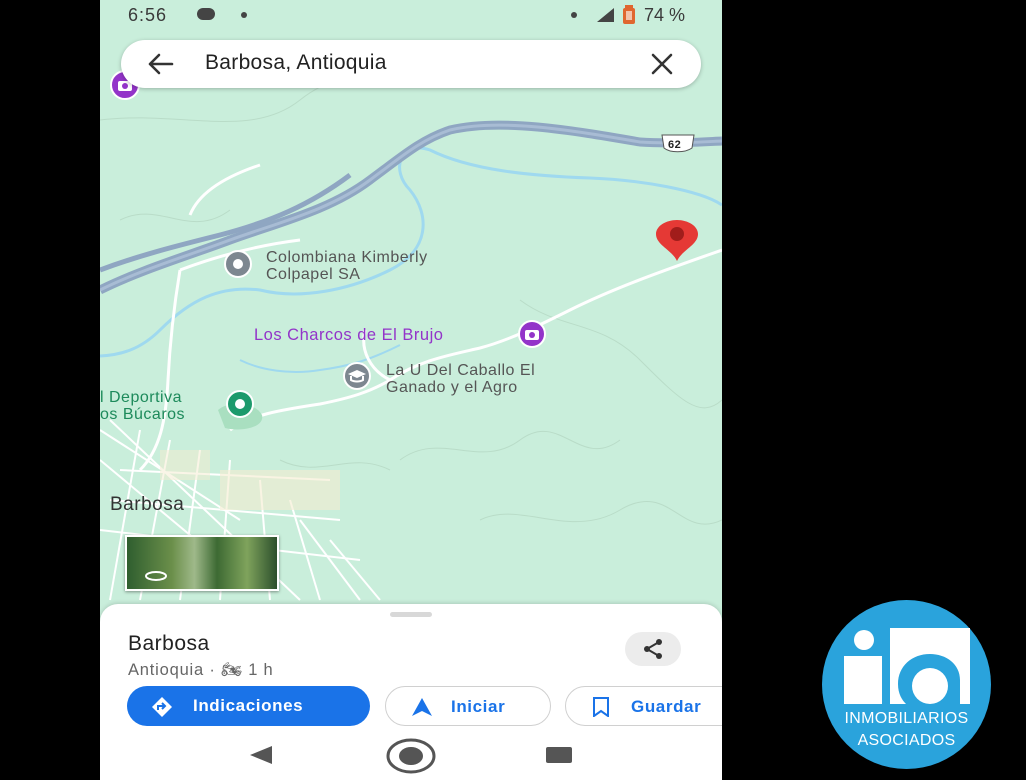 Image resolution: width=1026 pixels, height=780 pixels. Describe the element at coordinates (411, 16) in the screenshot. I see `status-bar: 6:56 74 %` at that location.